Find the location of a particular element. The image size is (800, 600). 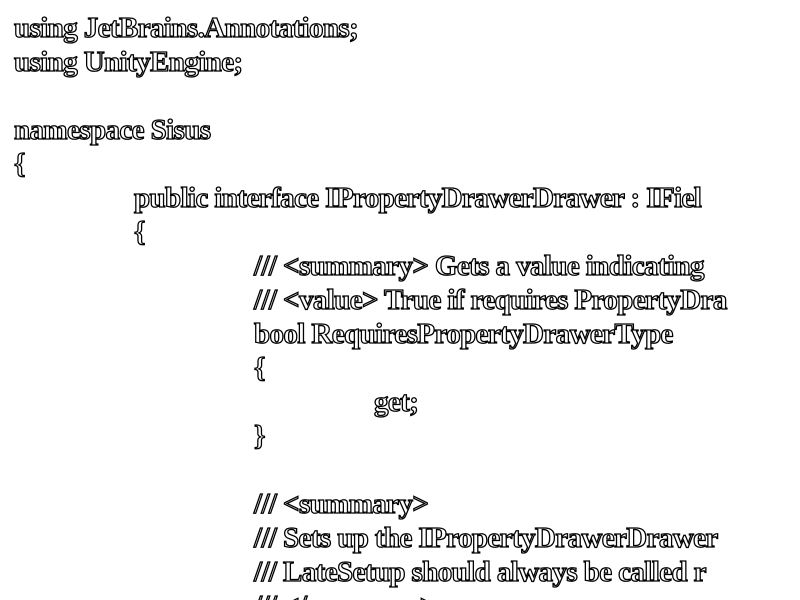

code-line: /// Sets up the IPropertyDrawerDrawer is located at coordinates (486, 537).